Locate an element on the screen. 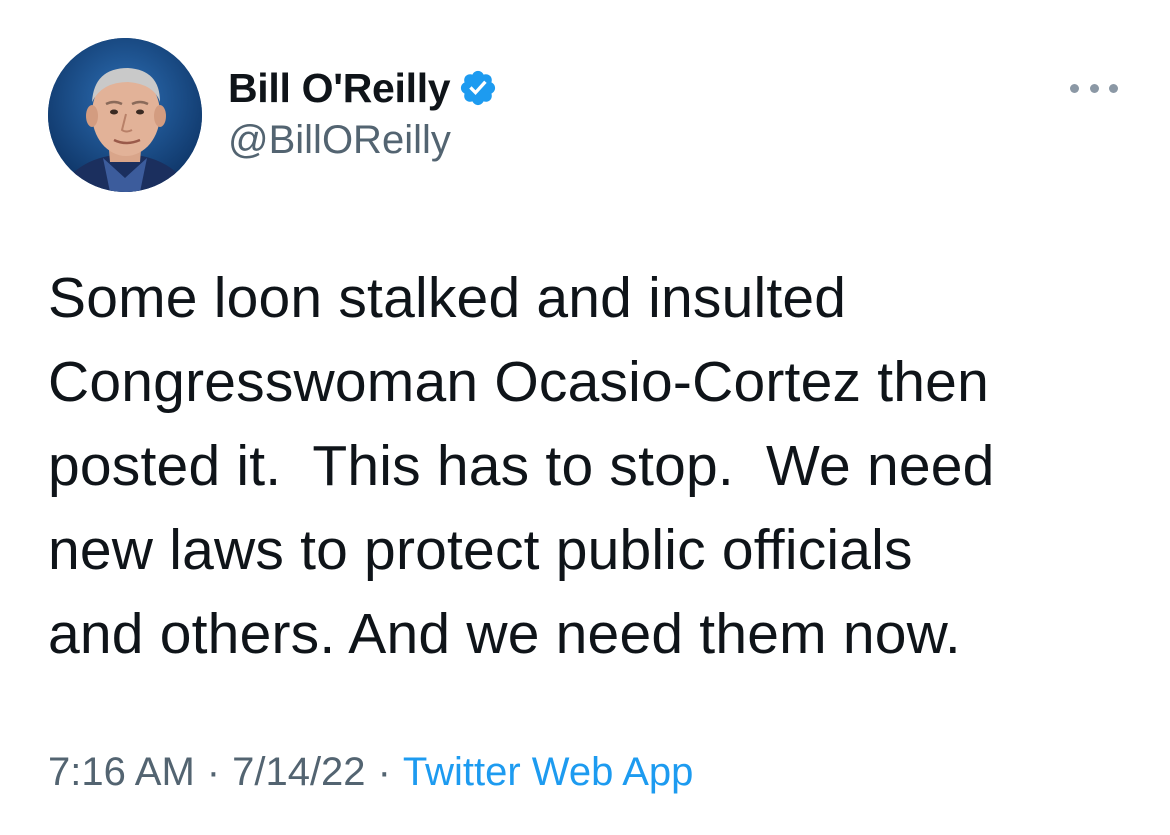 The width and height of the screenshot is (1170, 835). verified-badge-icon is located at coordinates (478, 88).